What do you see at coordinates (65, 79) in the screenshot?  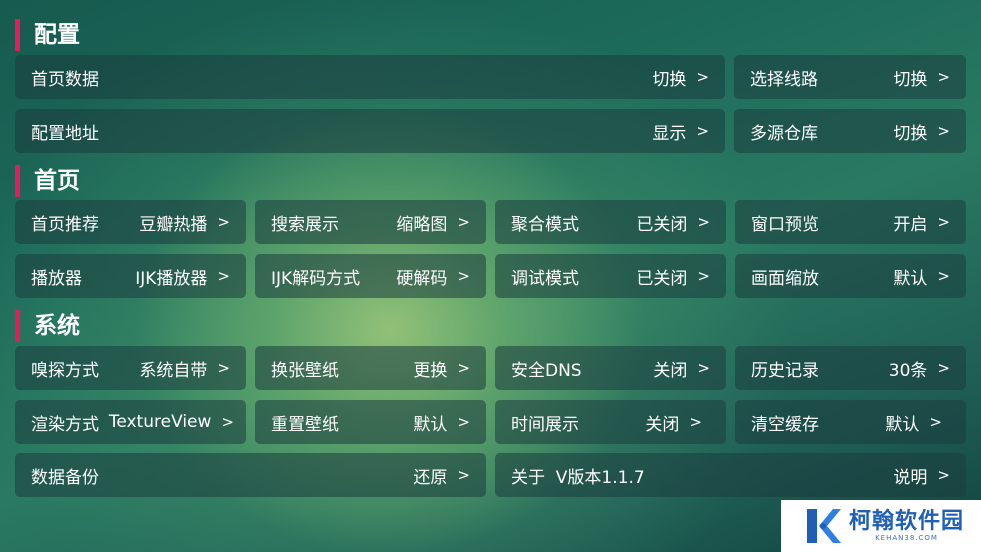 I see `setting-label: 首页数据` at bounding box center [65, 79].